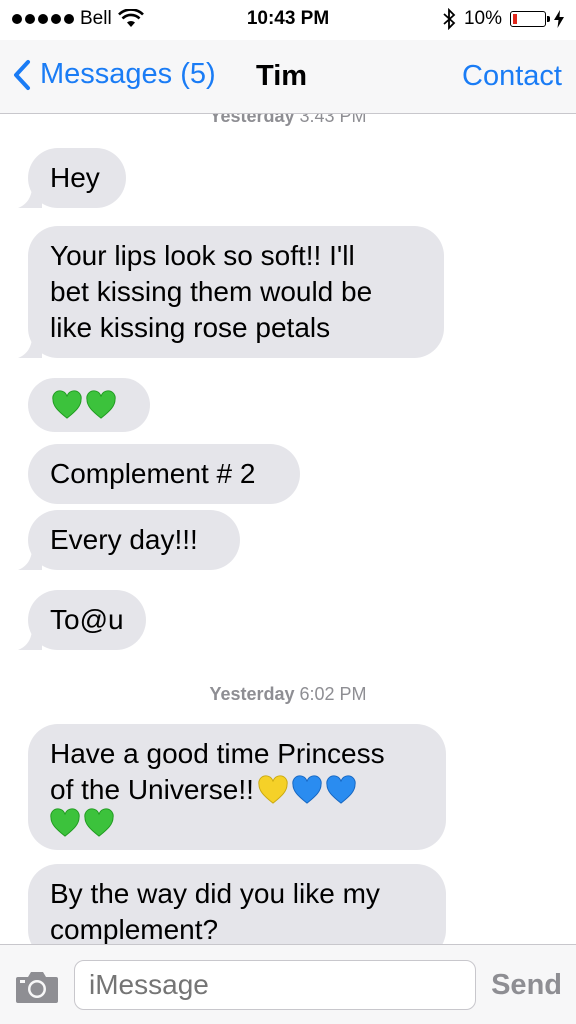 The width and height of the screenshot is (576, 1024). I want to click on battery-icon, so click(530, 19).